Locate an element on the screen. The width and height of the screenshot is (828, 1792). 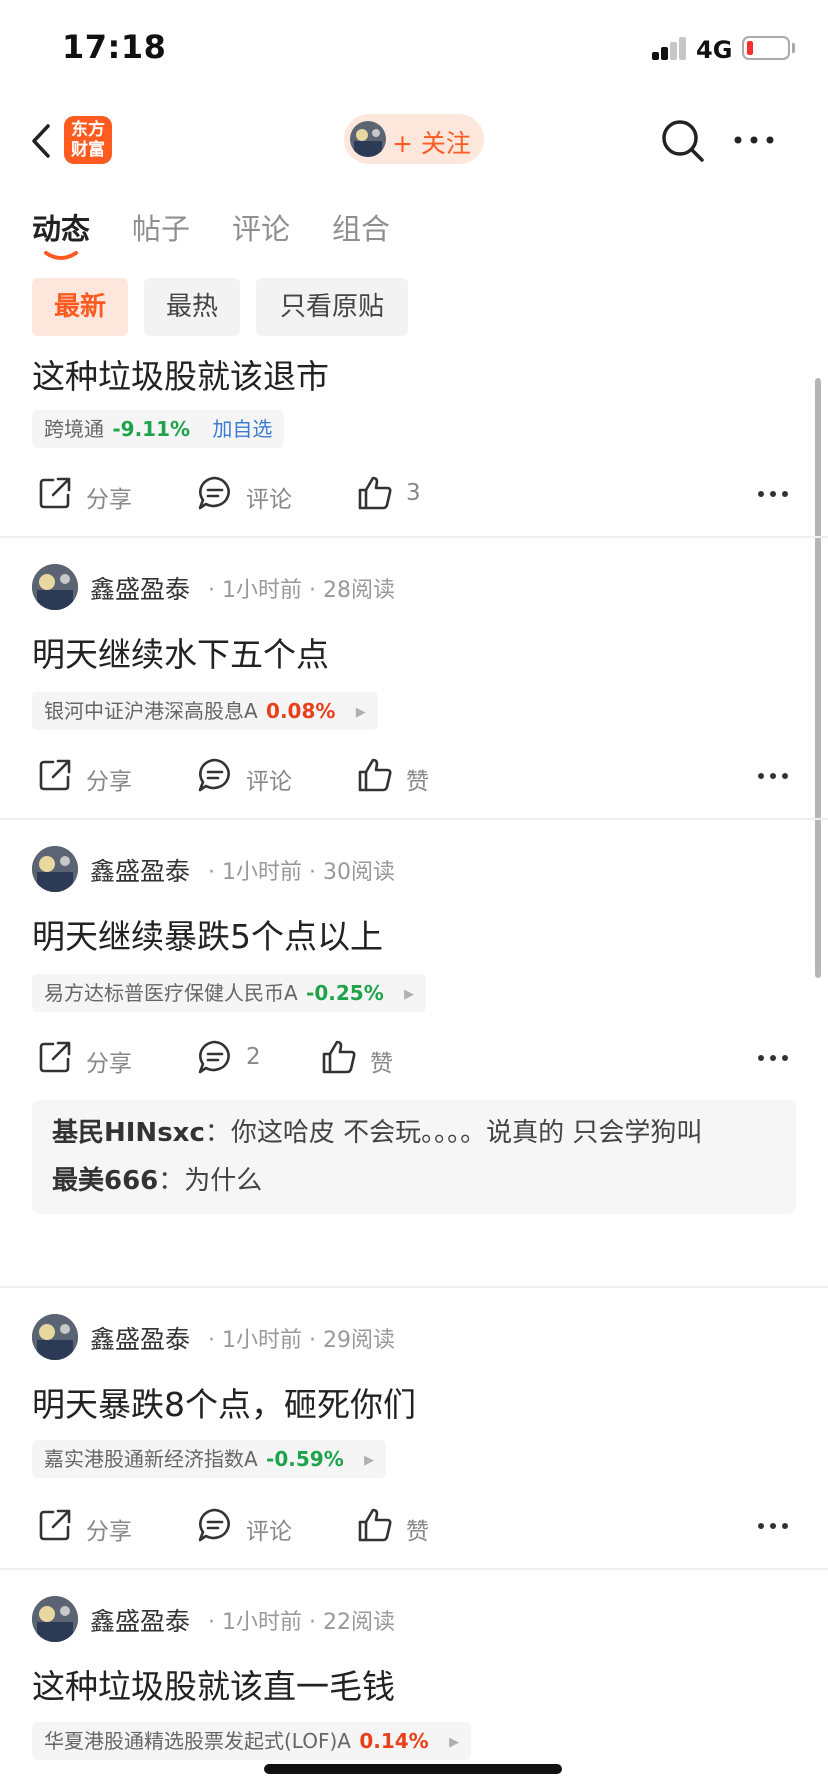
search-icon is located at coordinates (683, 141).